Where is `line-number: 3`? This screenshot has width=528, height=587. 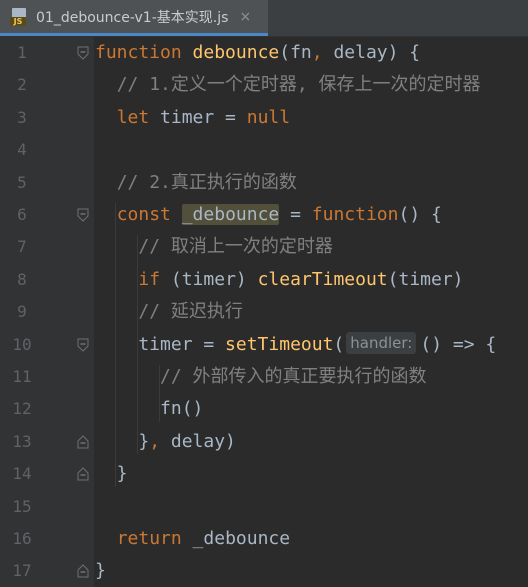
line-number: 3 is located at coordinates (22, 118).